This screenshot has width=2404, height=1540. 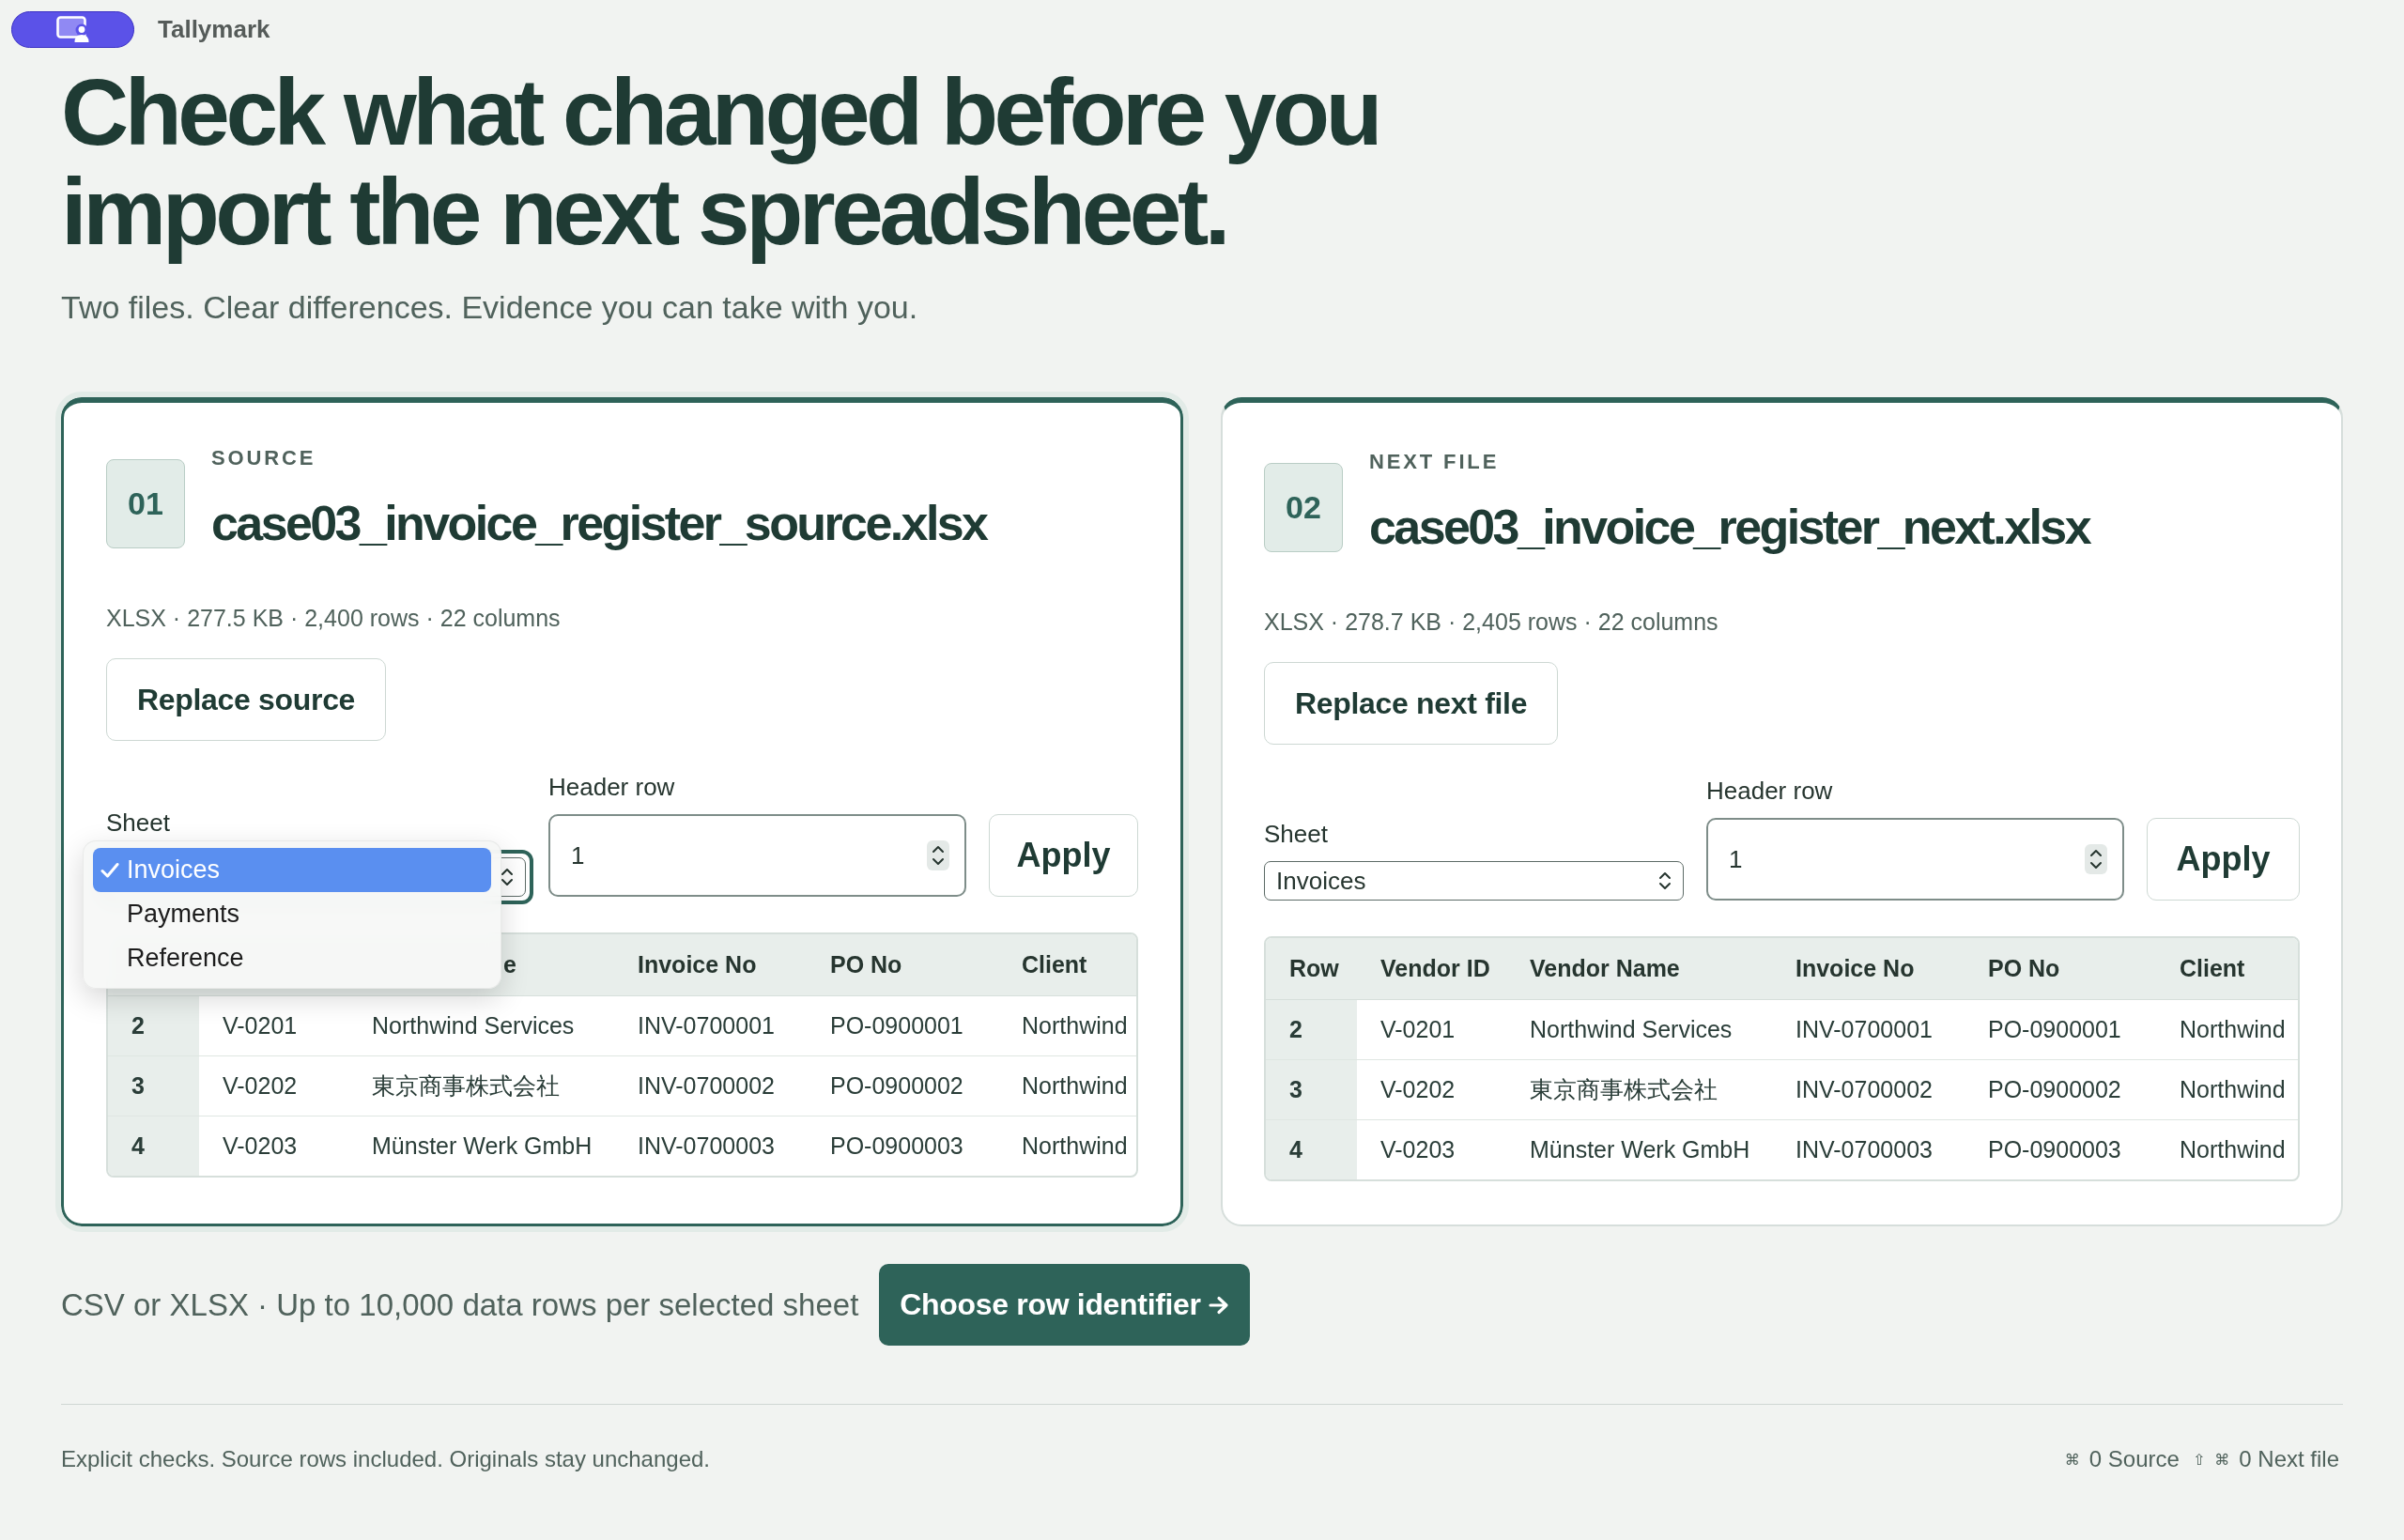 I want to click on file-name: case03_invoice_register_next.xlsx, so click(x=1729, y=527).